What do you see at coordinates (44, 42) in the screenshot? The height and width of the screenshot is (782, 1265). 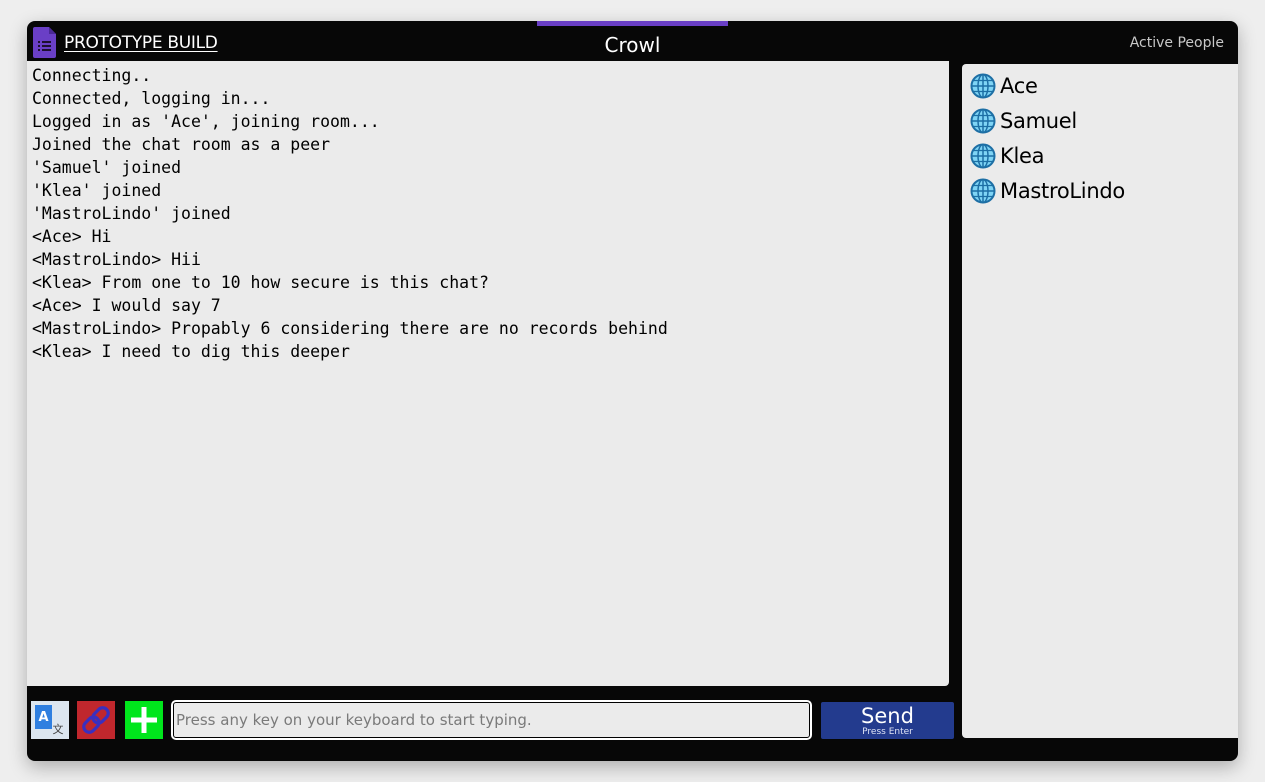 I see `document-list-icon` at bounding box center [44, 42].